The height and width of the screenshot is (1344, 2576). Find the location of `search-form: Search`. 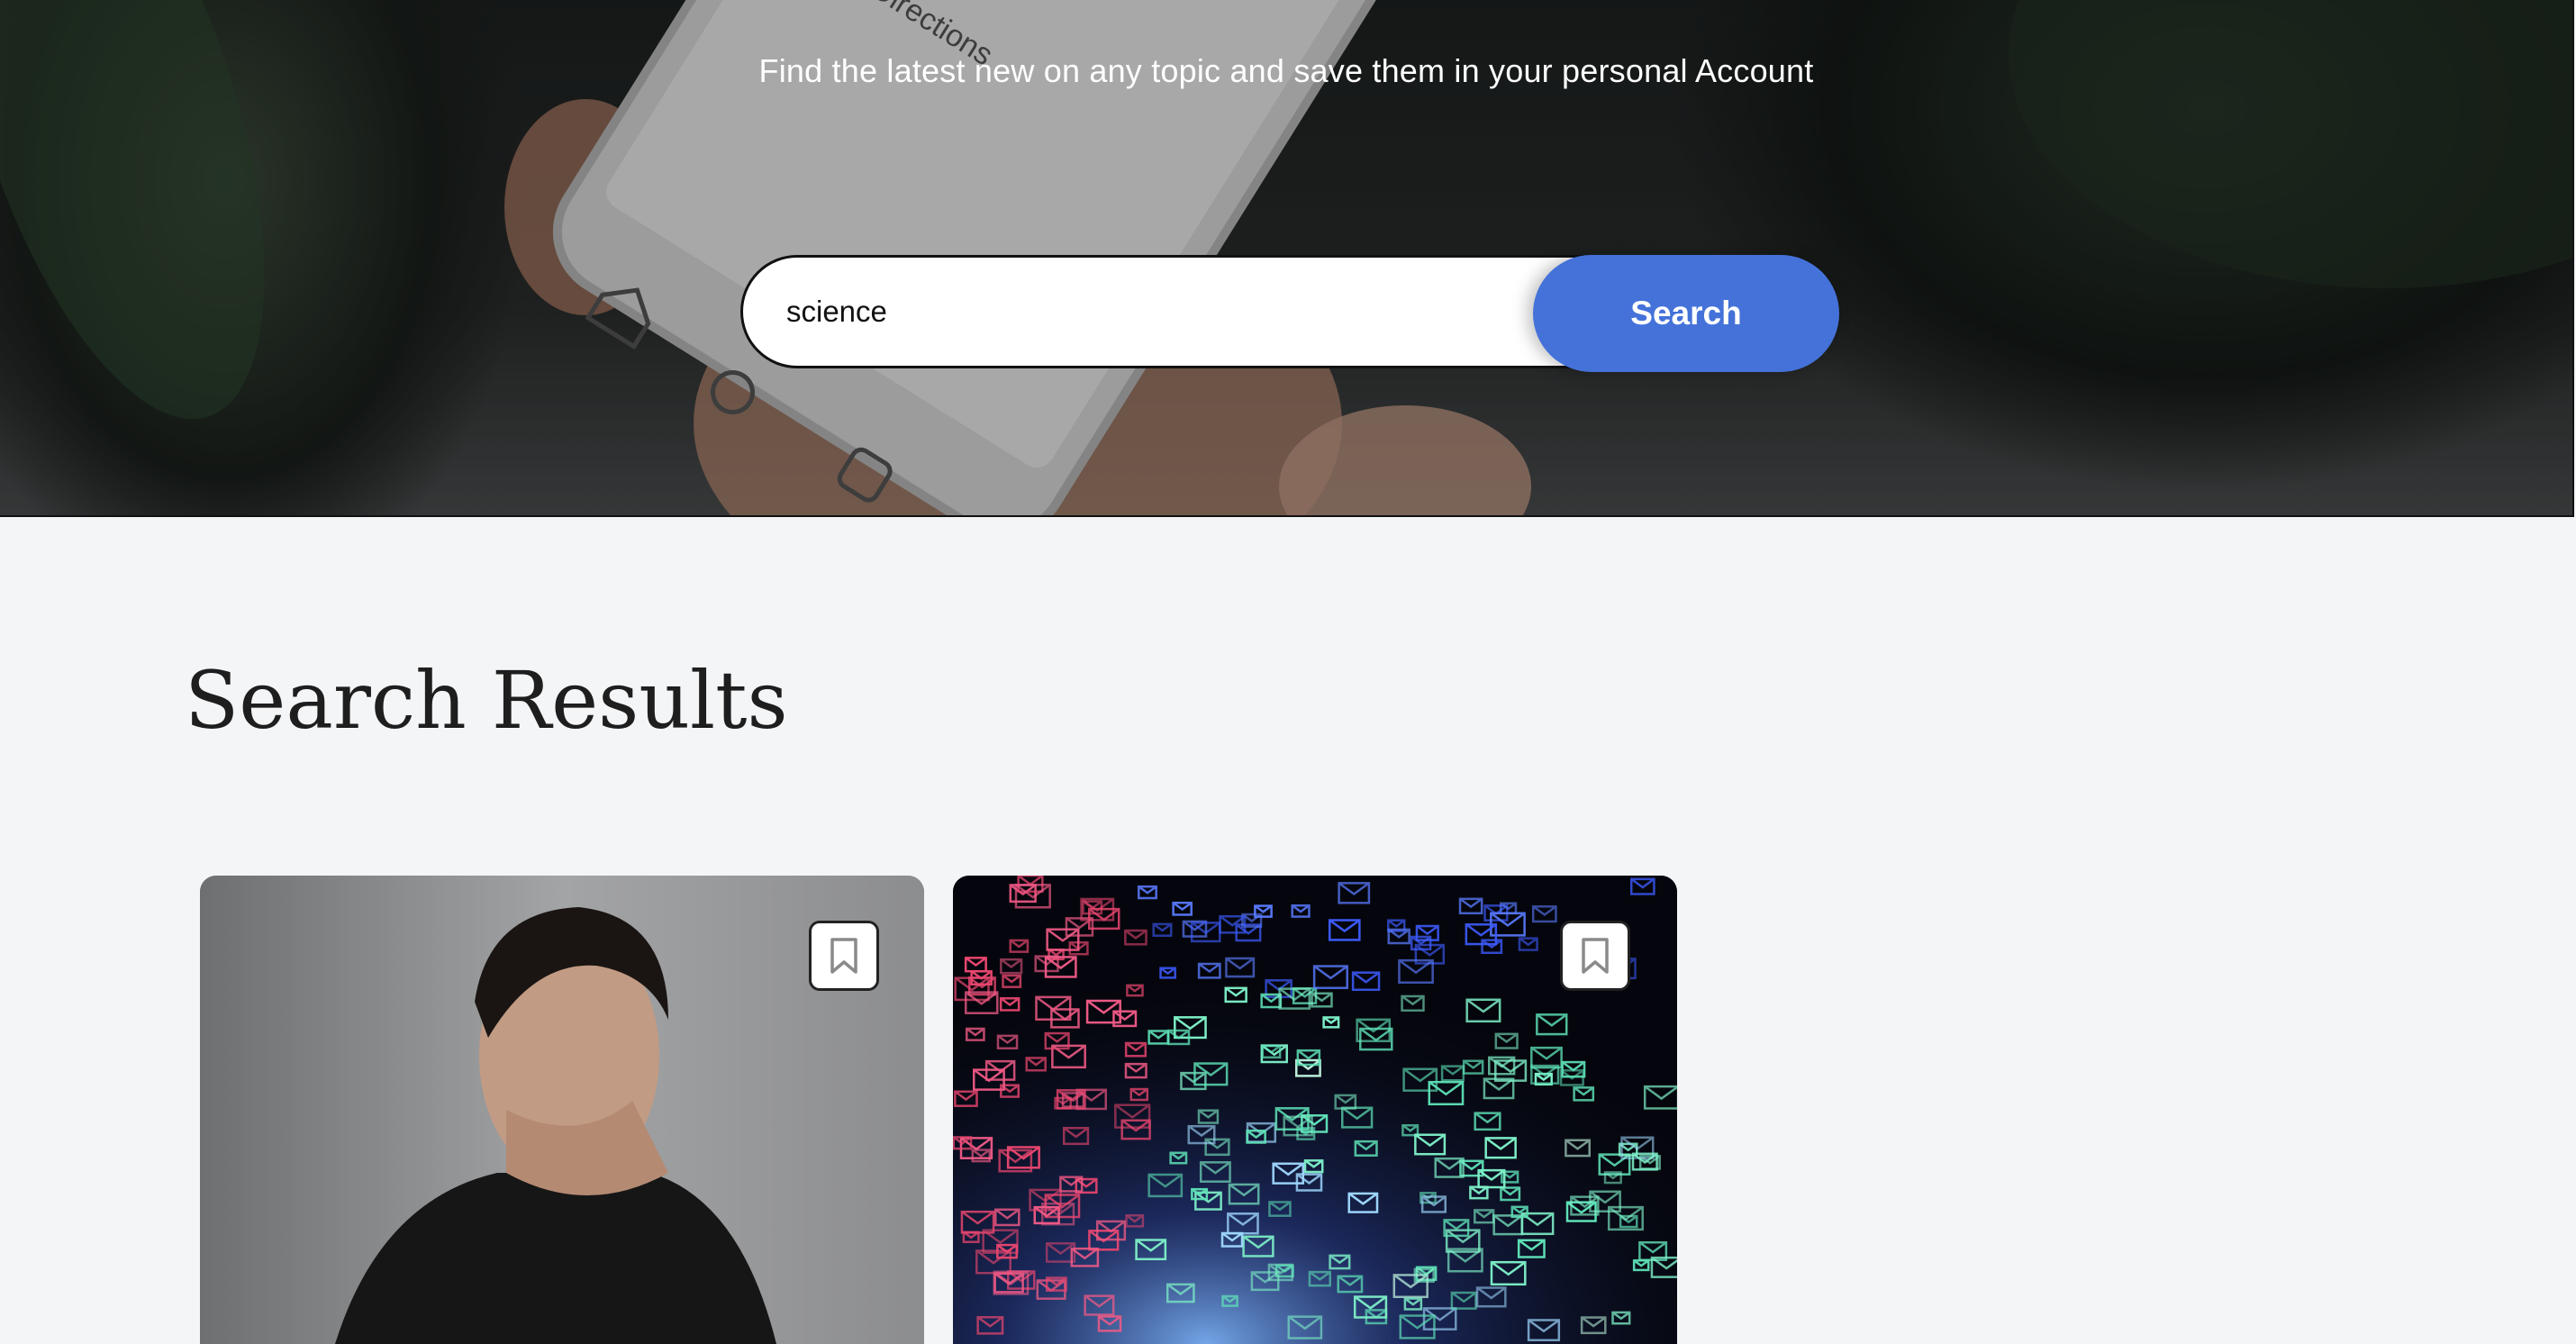

search-form: Search is located at coordinates (1289, 314).